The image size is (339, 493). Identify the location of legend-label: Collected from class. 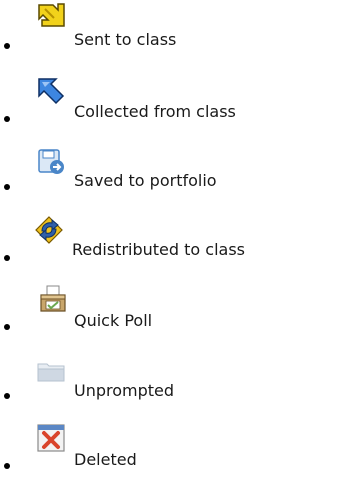
(155, 111).